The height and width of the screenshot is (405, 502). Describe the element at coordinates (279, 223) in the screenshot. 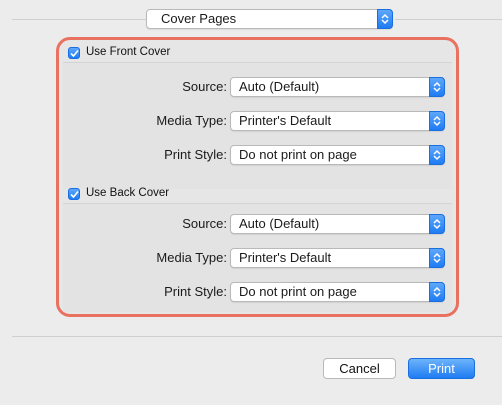

I see `back-source-value: Auto (Default)` at that location.